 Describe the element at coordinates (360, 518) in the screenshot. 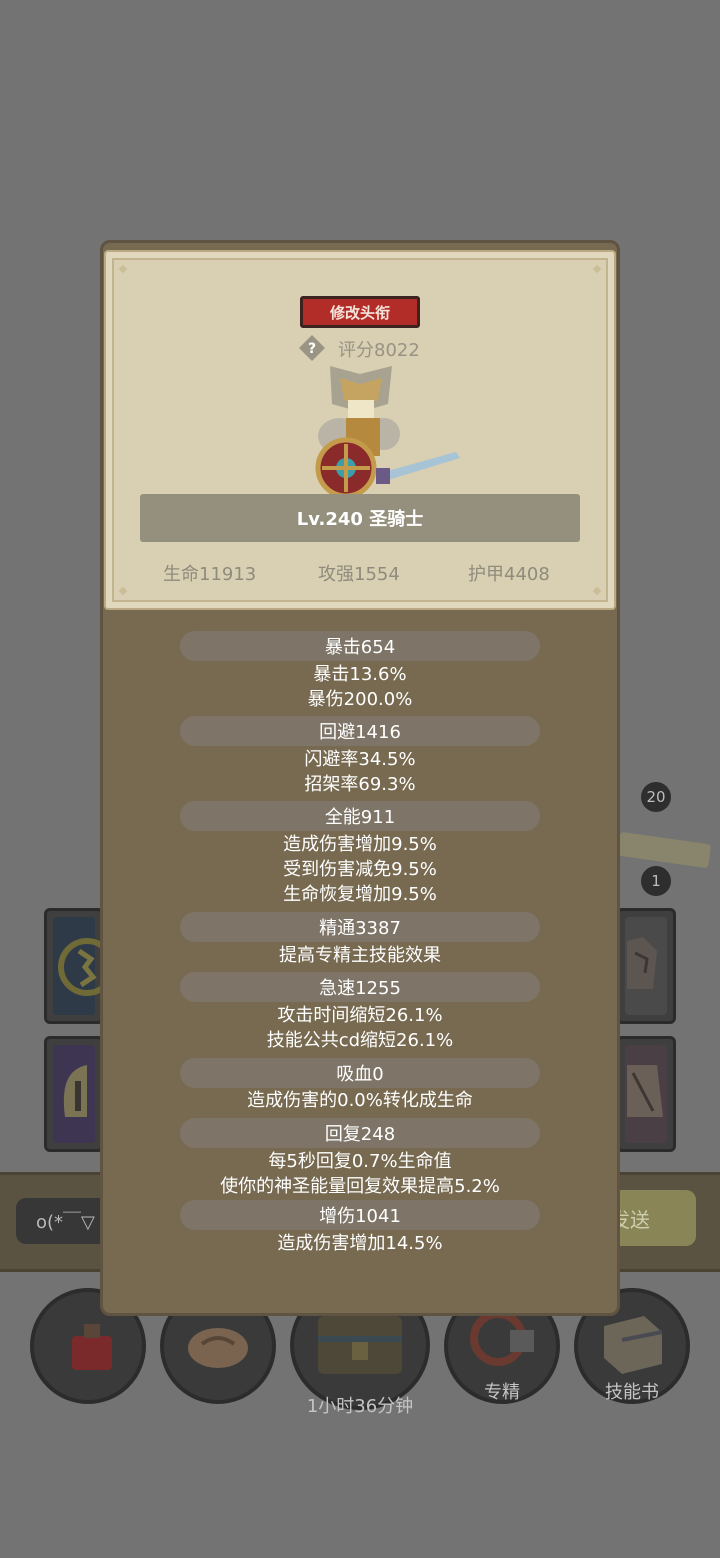

I see `character-name-banner: Lv.240 圣骑士` at that location.